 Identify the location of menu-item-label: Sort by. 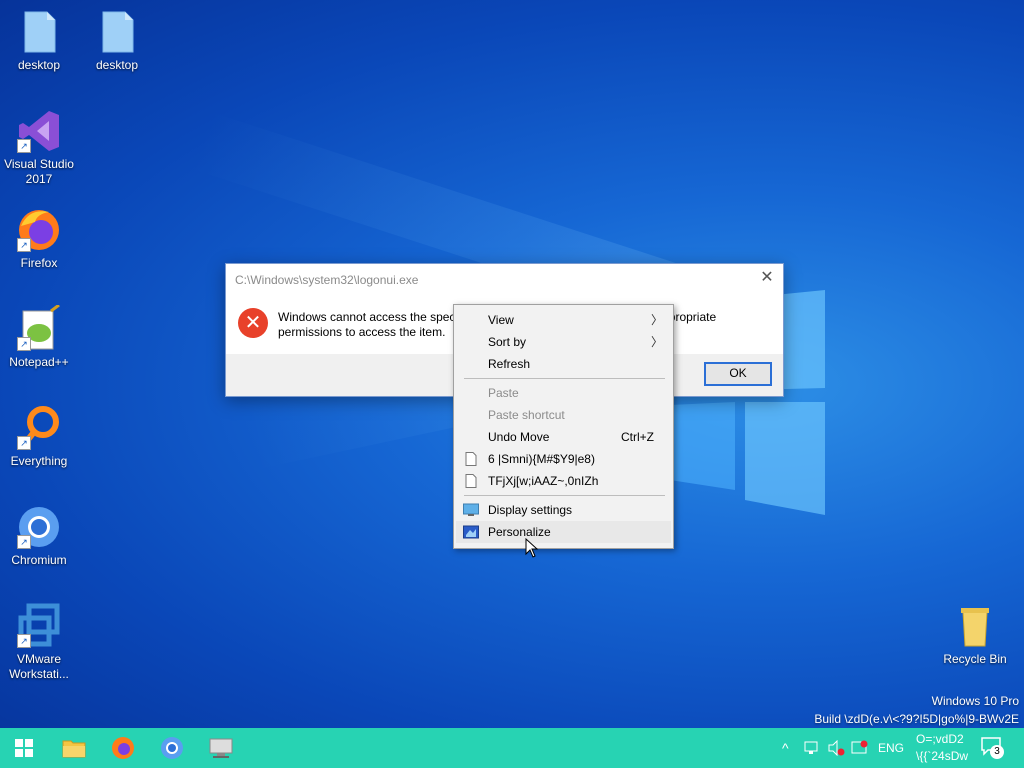
(507, 342).